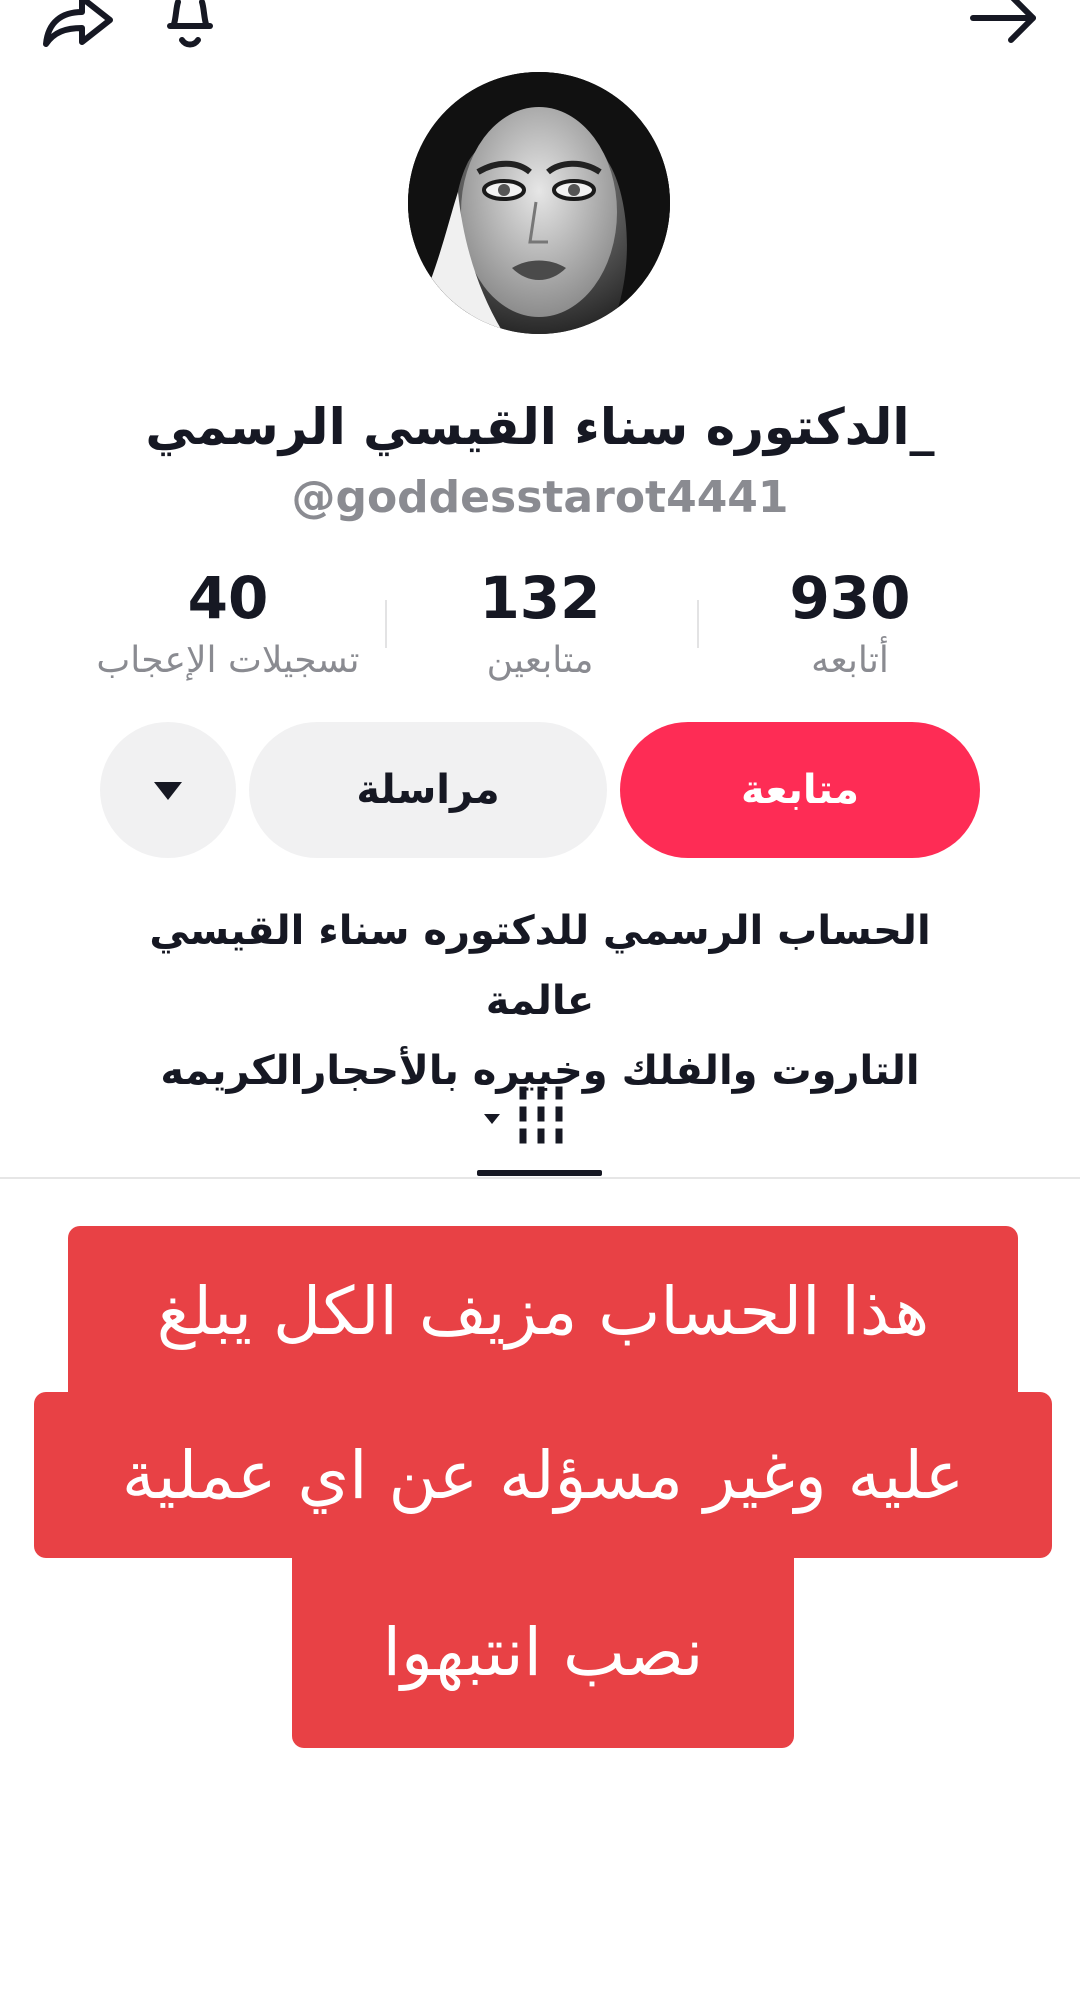  What do you see at coordinates (800, 790) in the screenshot?
I see `follow-button: متابعة` at bounding box center [800, 790].